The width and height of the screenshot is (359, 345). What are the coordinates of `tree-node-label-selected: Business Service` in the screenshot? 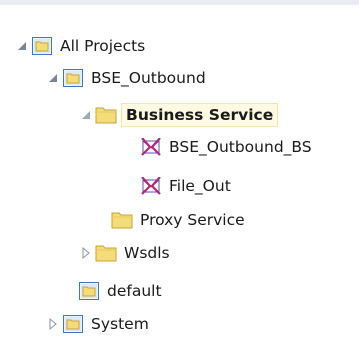 It's located at (200, 115).